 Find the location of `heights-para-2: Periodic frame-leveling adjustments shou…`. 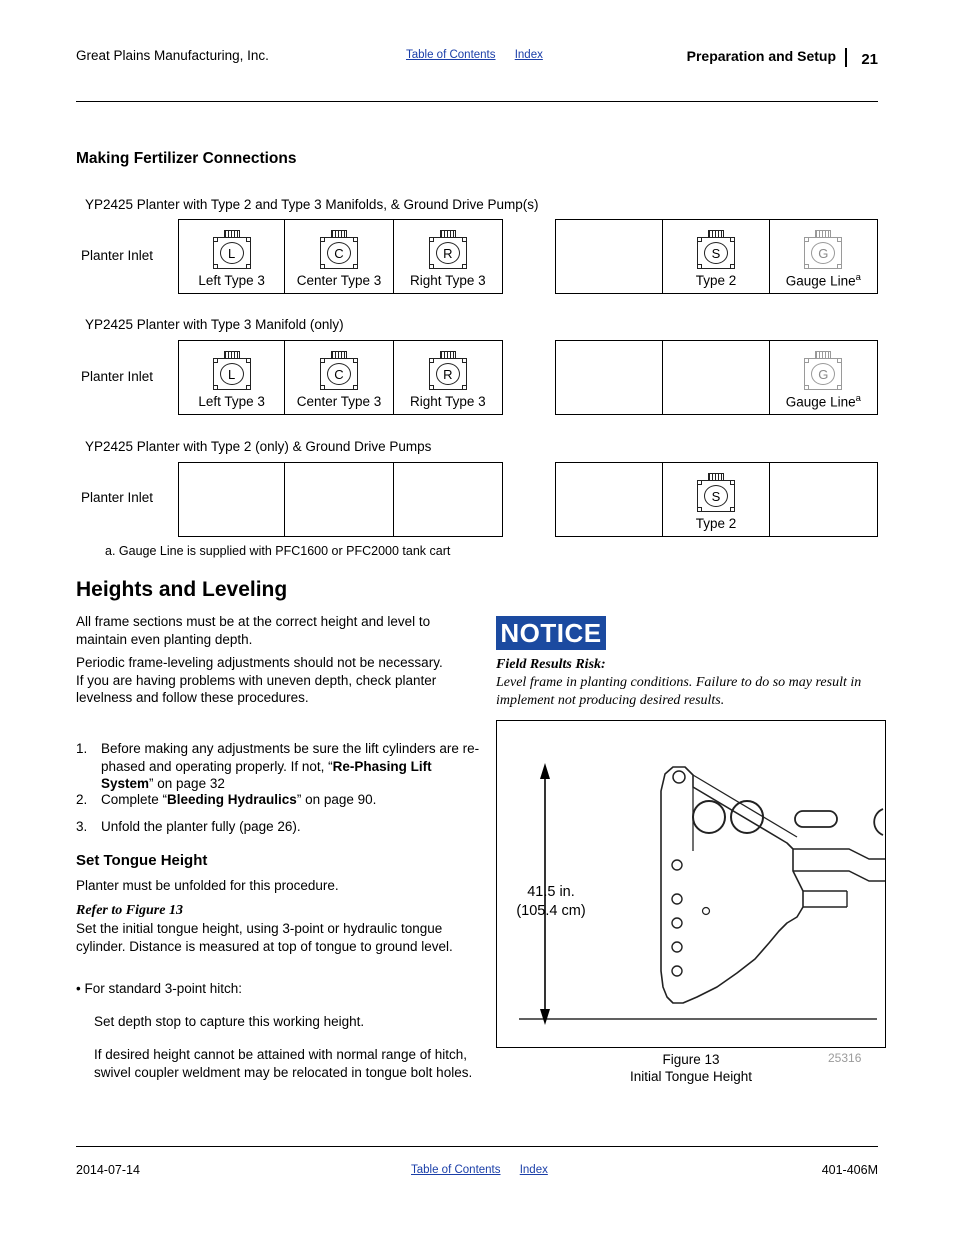

heights-para-2: Periodic frame-leveling adjustments shou… is located at coordinates (259, 680).